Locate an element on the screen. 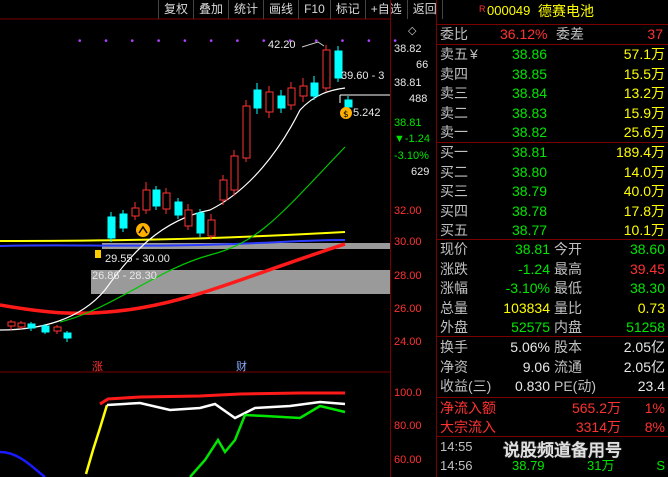 The image size is (668, 477). stats-l2-0: 股本 is located at coordinates (568, 347).